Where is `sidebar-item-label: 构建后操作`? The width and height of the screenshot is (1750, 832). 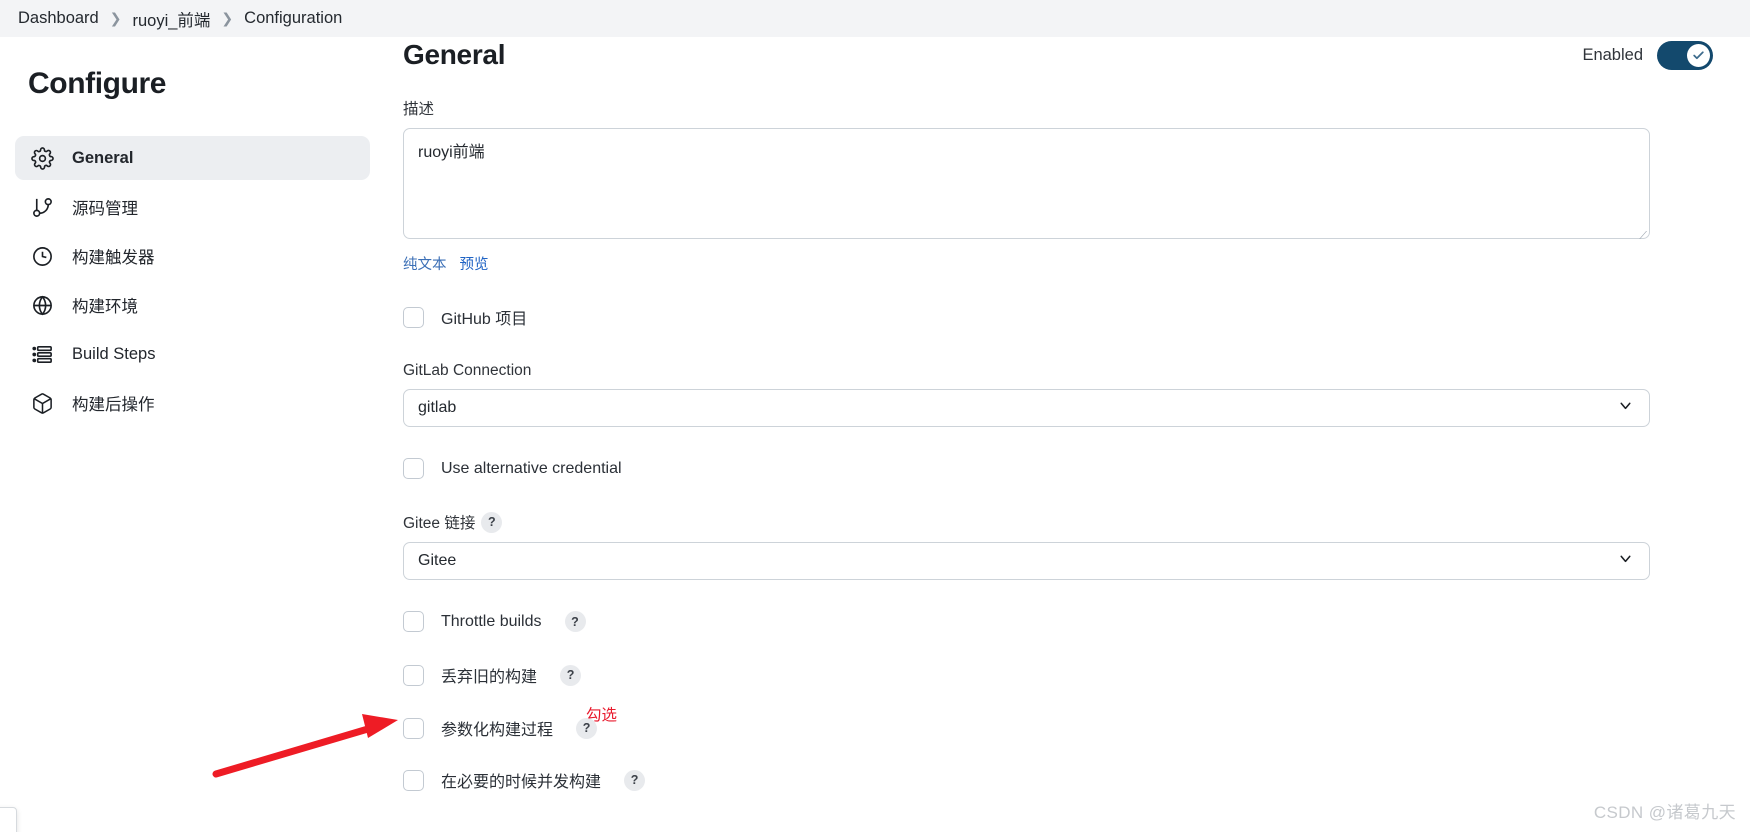 sidebar-item-label: 构建后操作 is located at coordinates (113, 405).